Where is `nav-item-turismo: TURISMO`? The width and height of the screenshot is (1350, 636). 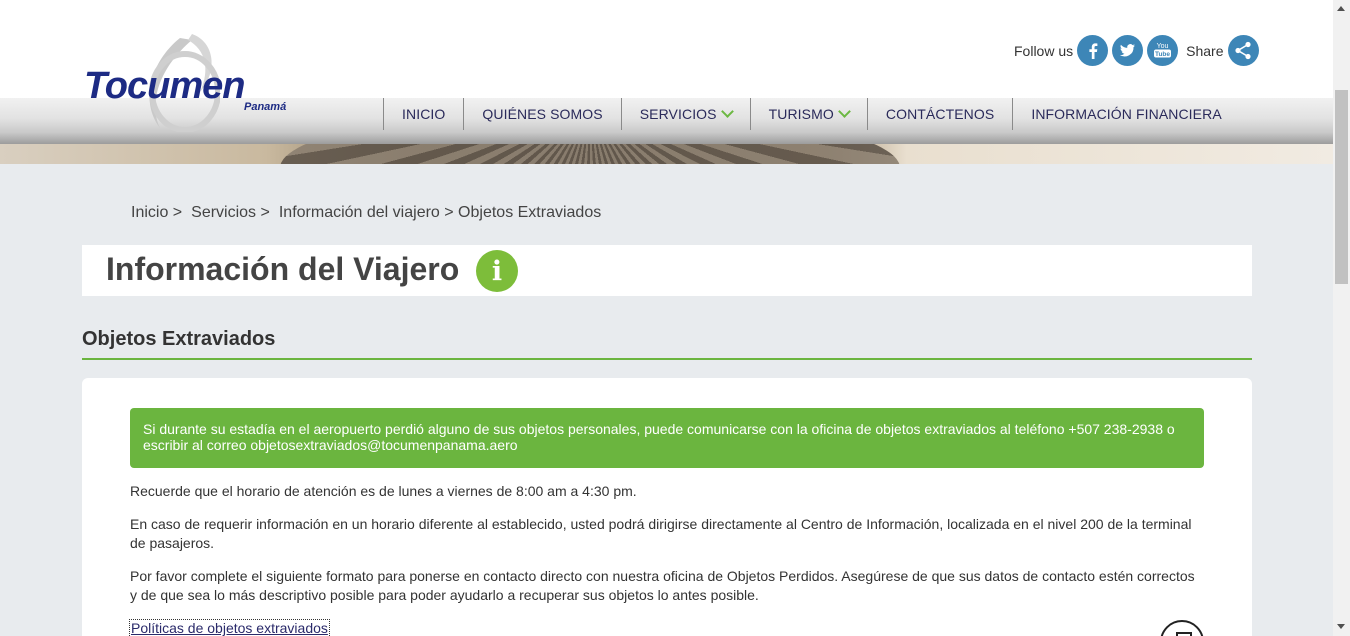
nav-item-turismo: TURISMO is located at coordinates (808, 114).